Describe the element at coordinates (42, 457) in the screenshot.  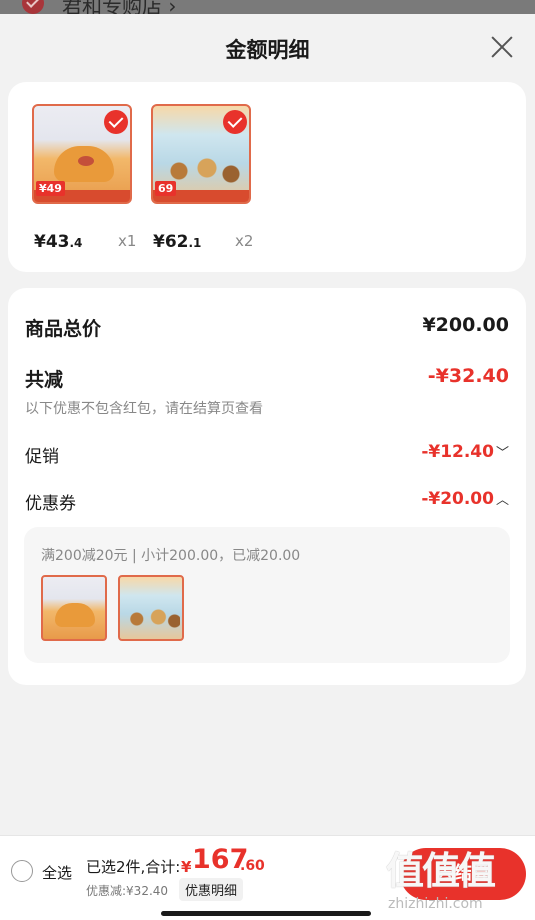
I see `promo-label: 促销` at that location.